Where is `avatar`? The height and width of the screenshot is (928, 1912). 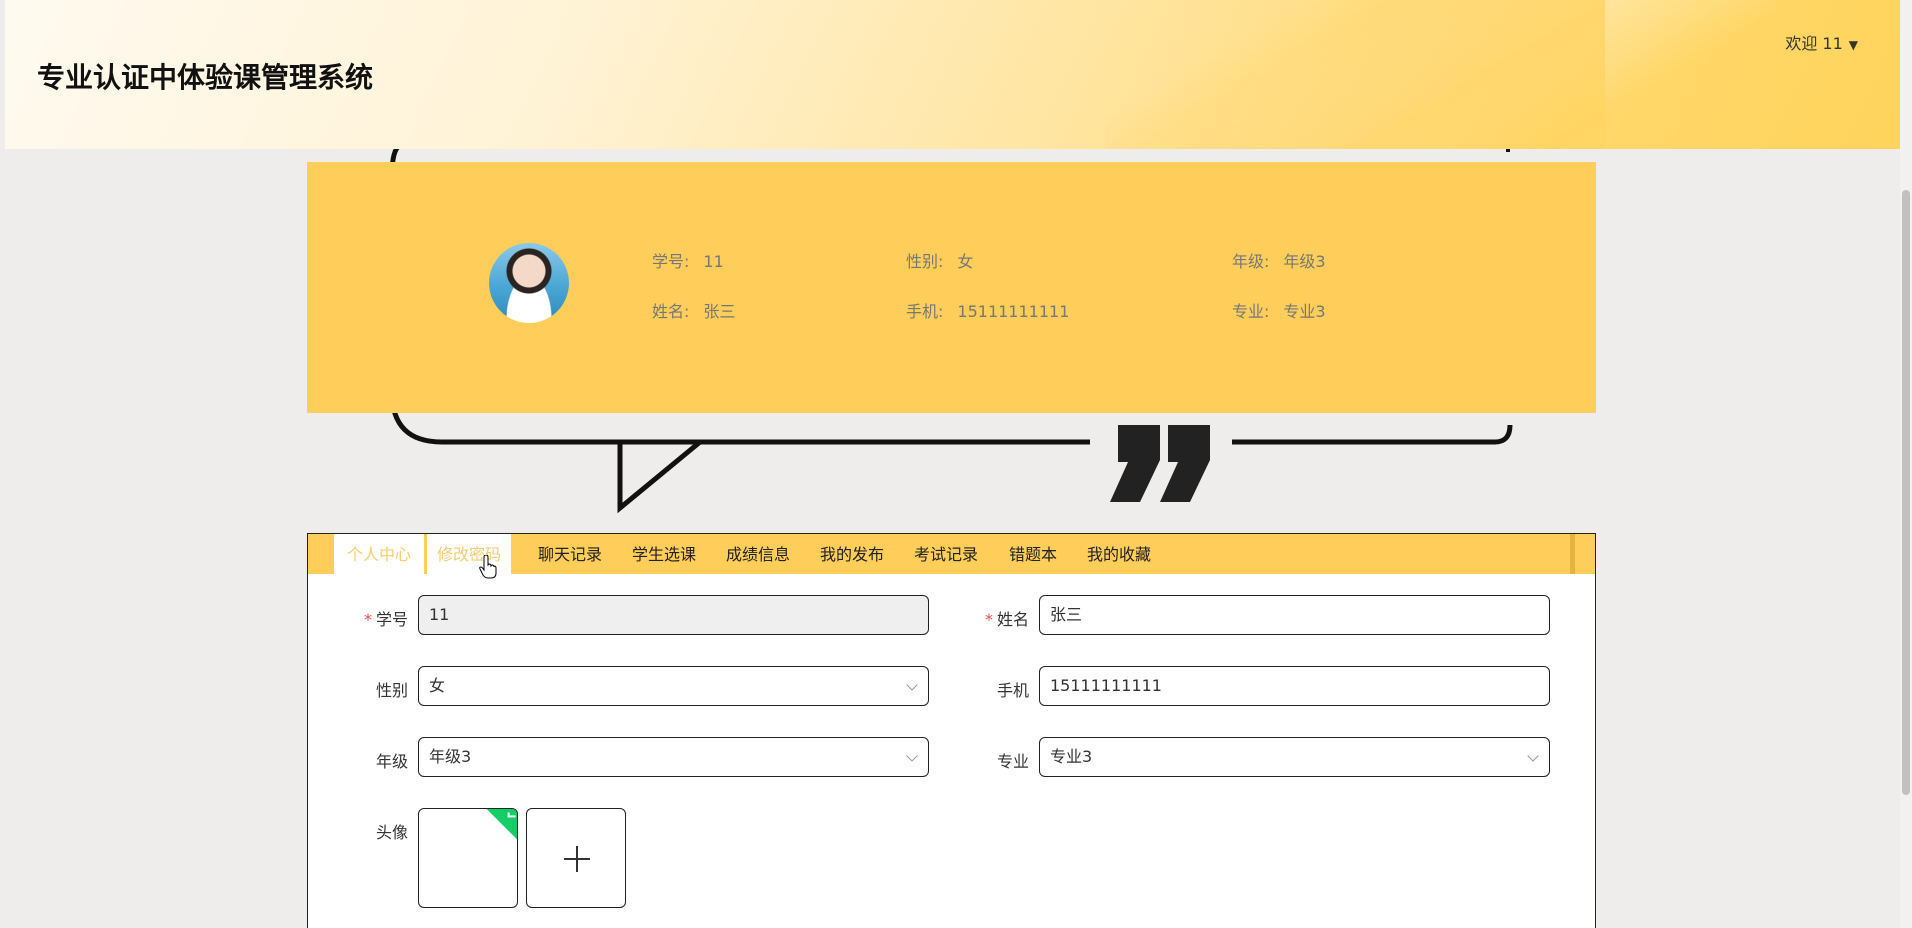
avatar is located at coordinates (529, 283).